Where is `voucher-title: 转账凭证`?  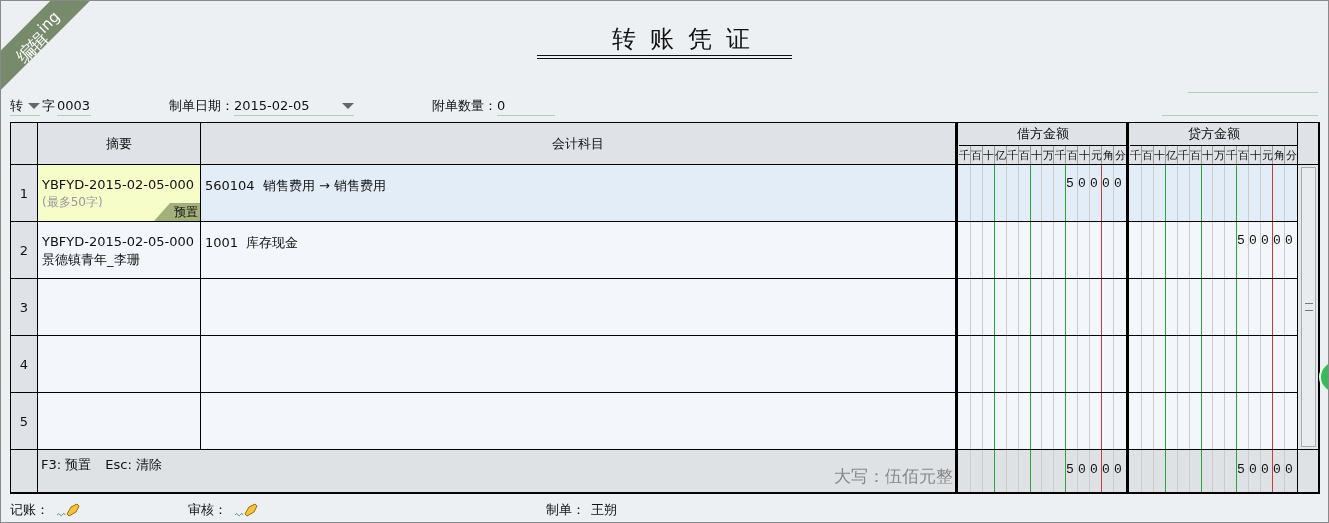 voucher-title: 转账凭证 is located at coordinates (664, 41).